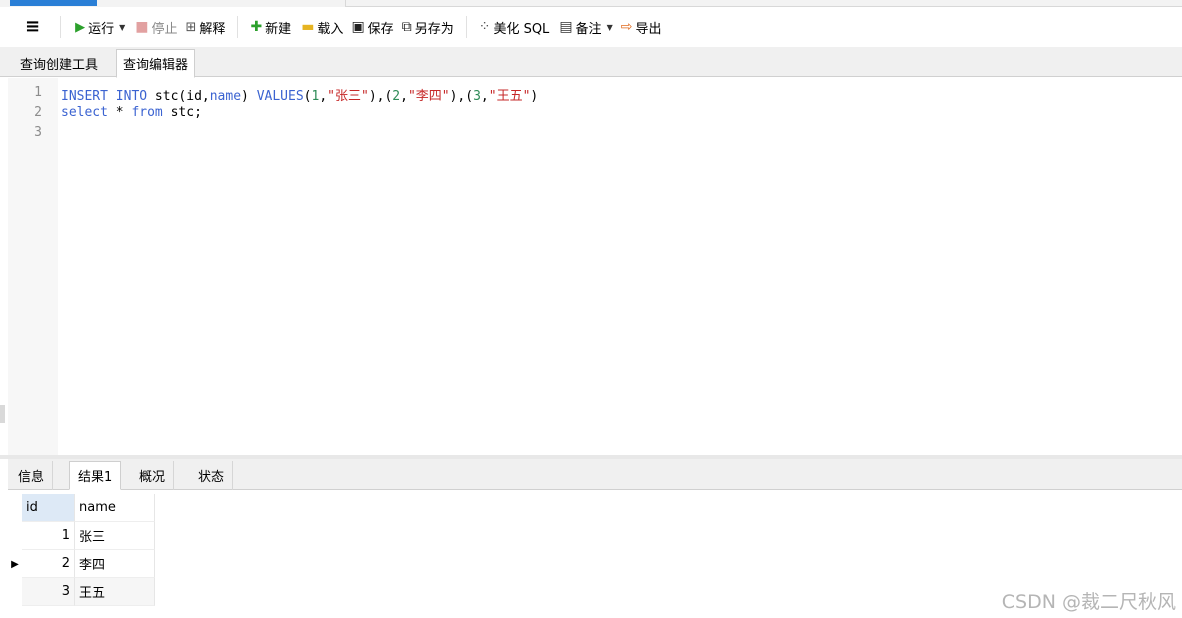 The height and width of the screenshot is (618, 1182). I want to click on cell-name: 李四, so click(115, 564).